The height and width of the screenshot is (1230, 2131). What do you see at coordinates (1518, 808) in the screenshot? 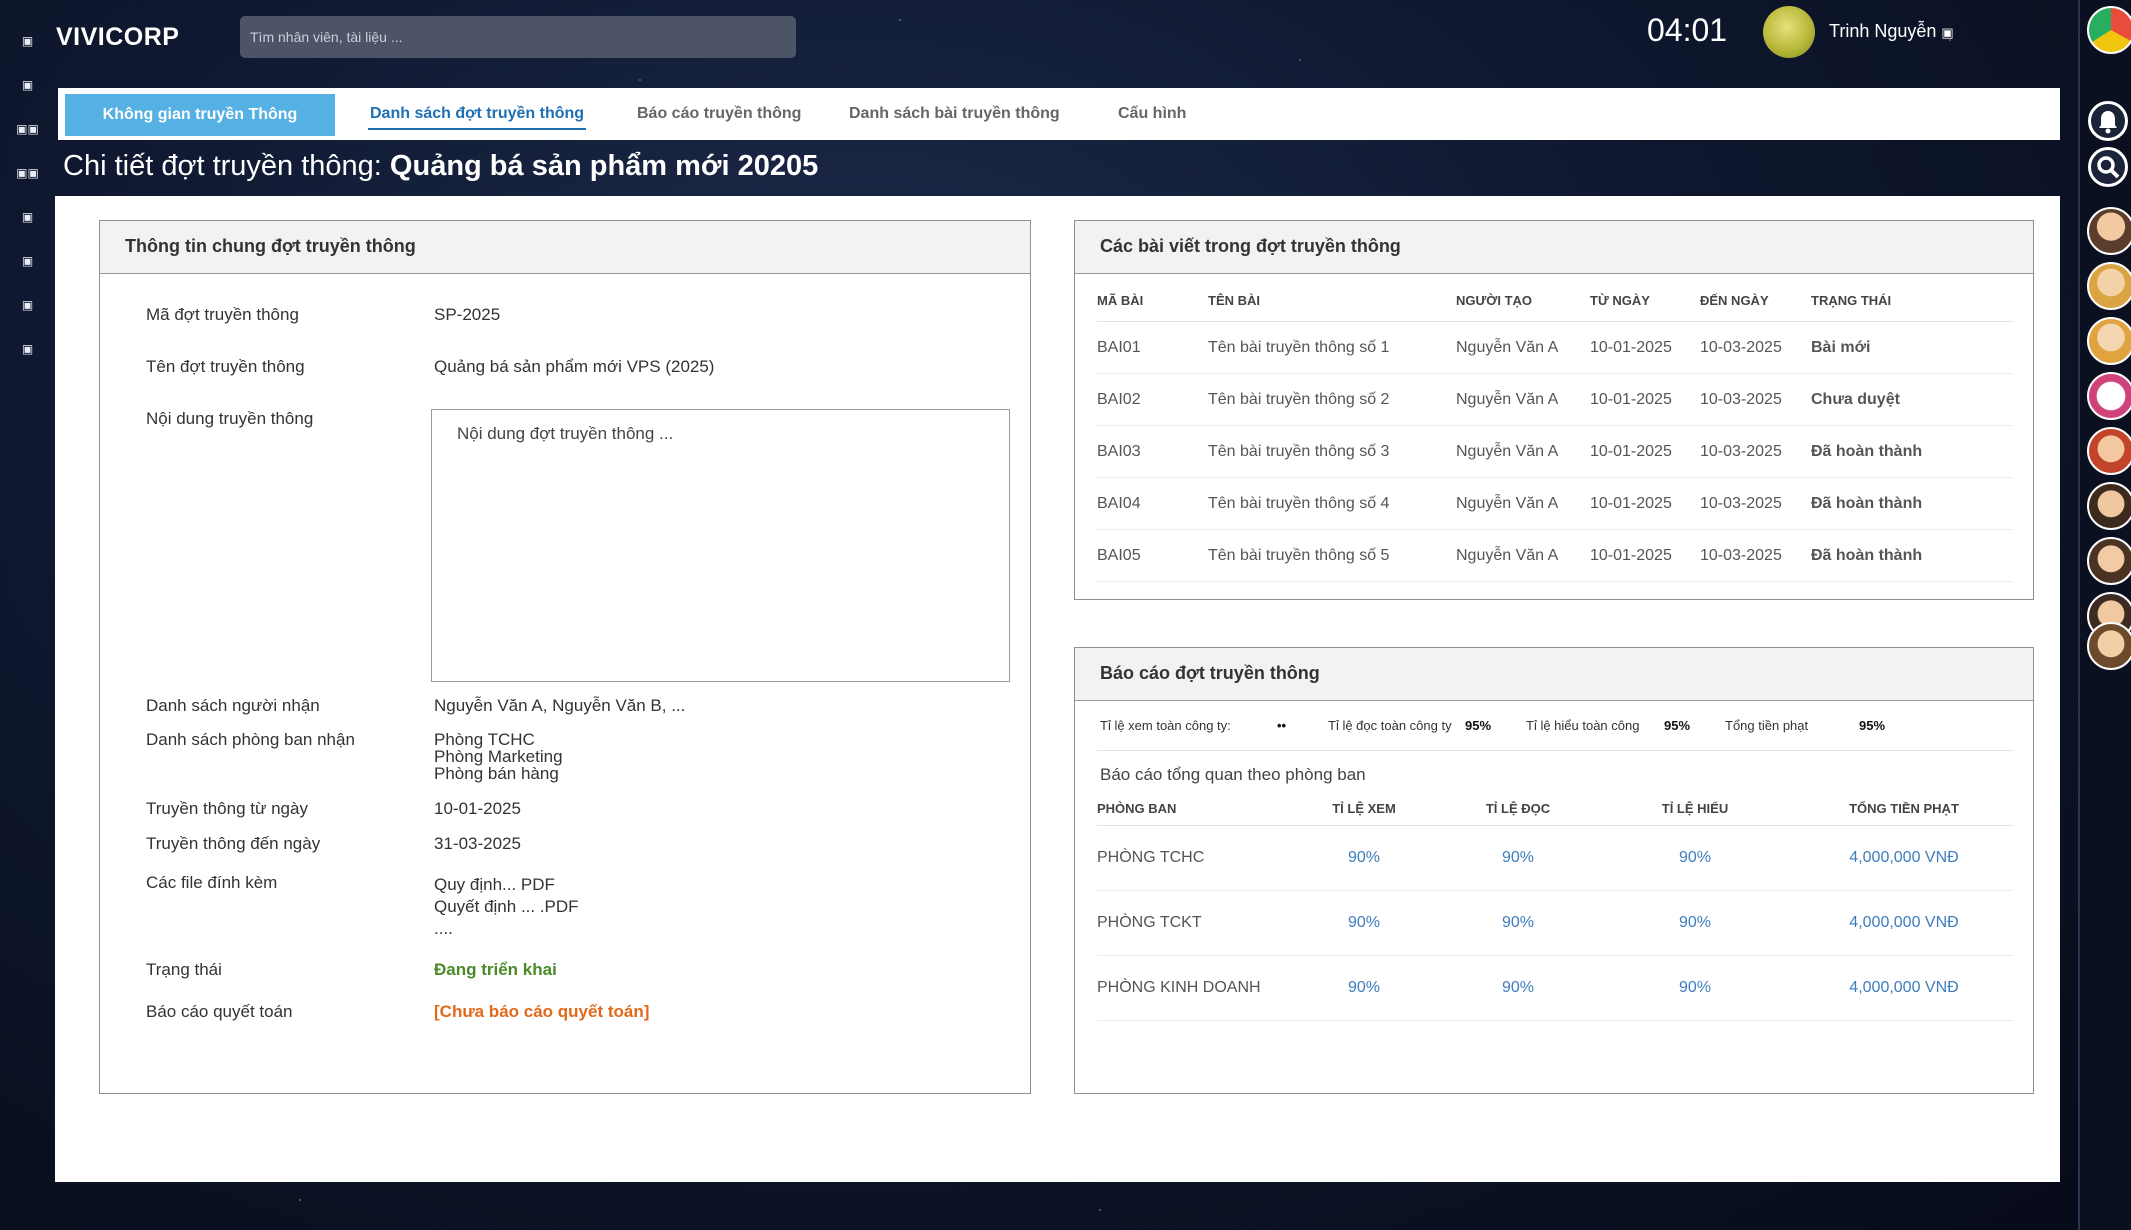
I see `col-header: TỈ LỆ ĐỌC` at bounding box center [1518, 808].